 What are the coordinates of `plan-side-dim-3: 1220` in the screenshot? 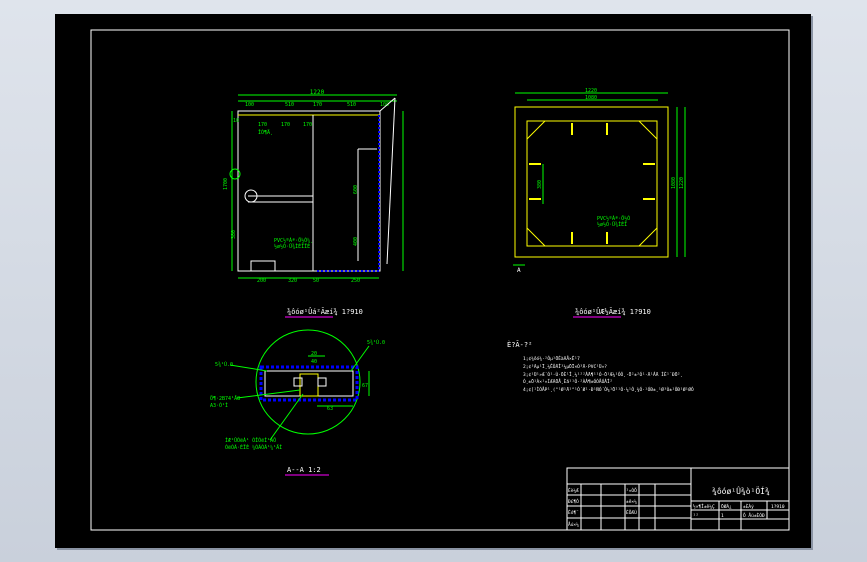 It's located at (682, 183).